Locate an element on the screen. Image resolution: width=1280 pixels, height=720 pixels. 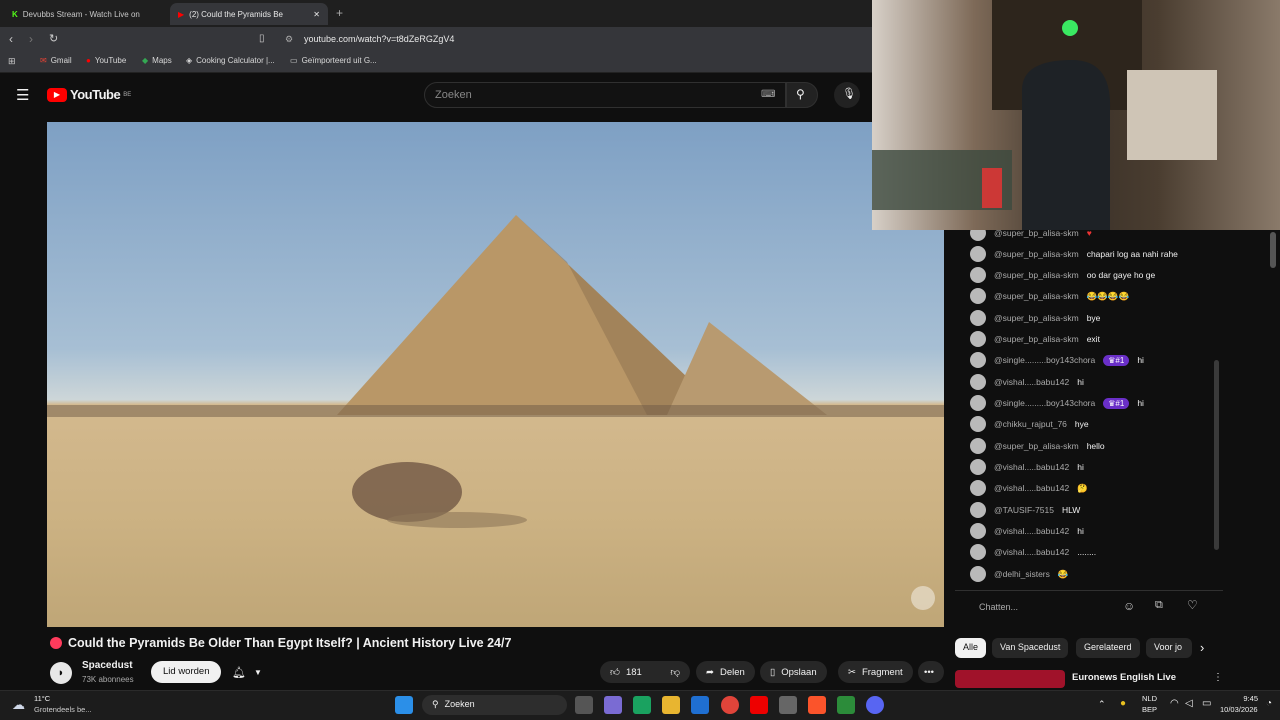
bookmark-icon: ▯ is located at coordinates (262, 38).